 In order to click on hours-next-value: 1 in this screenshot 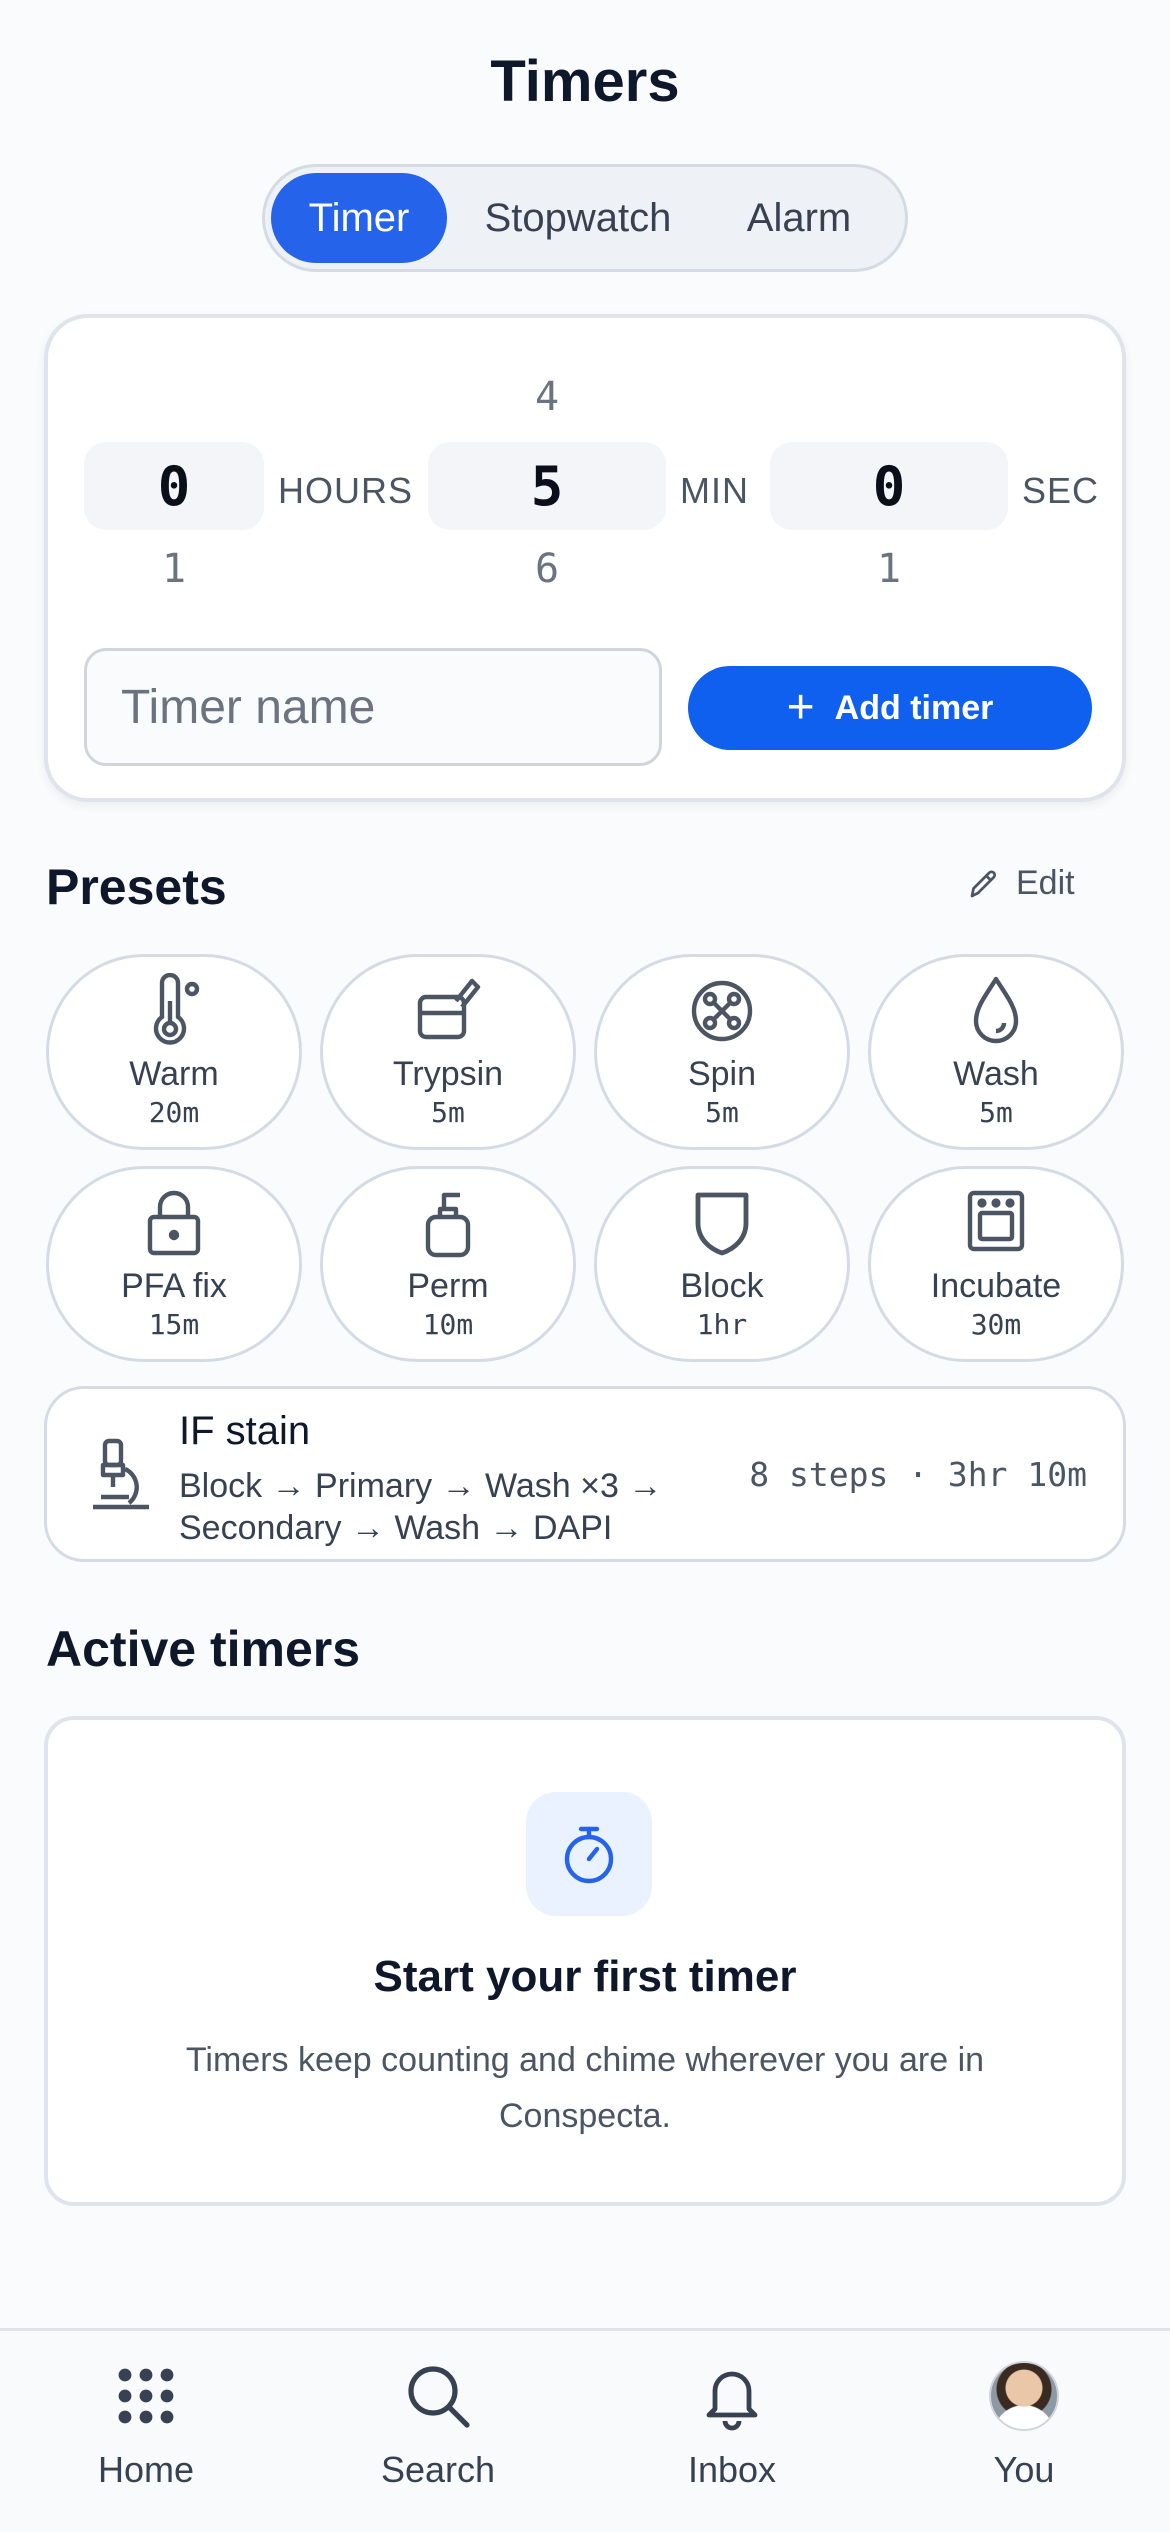, I will do `click(174, 569)`.